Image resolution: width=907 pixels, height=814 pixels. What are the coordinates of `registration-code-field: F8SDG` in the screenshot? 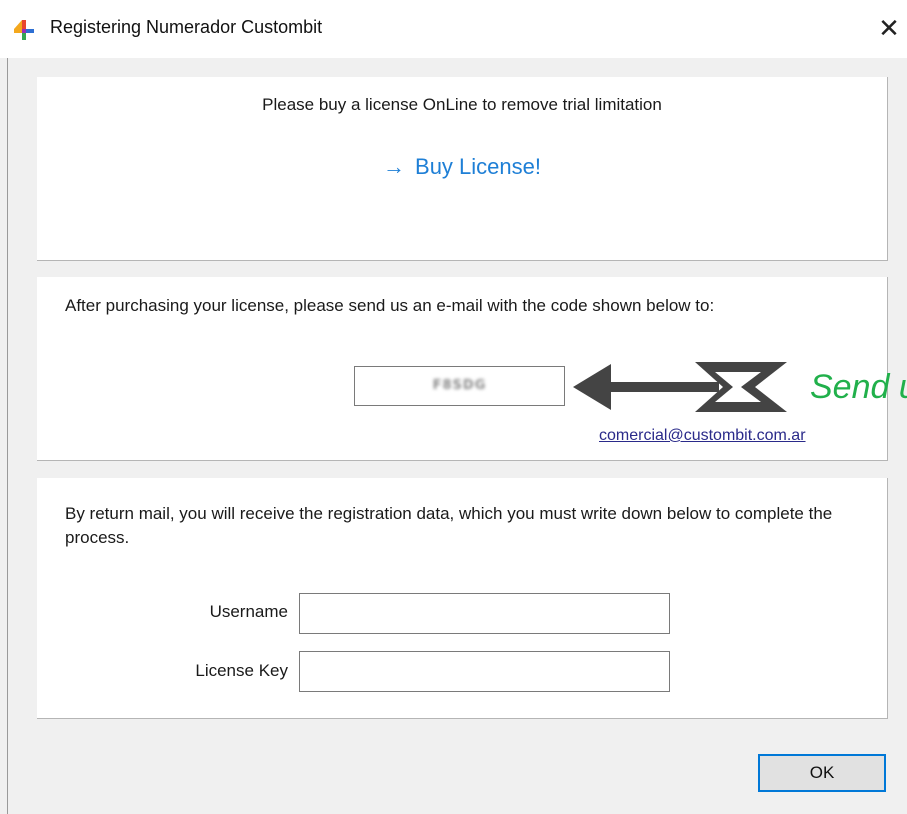 It's located at (459, 386).